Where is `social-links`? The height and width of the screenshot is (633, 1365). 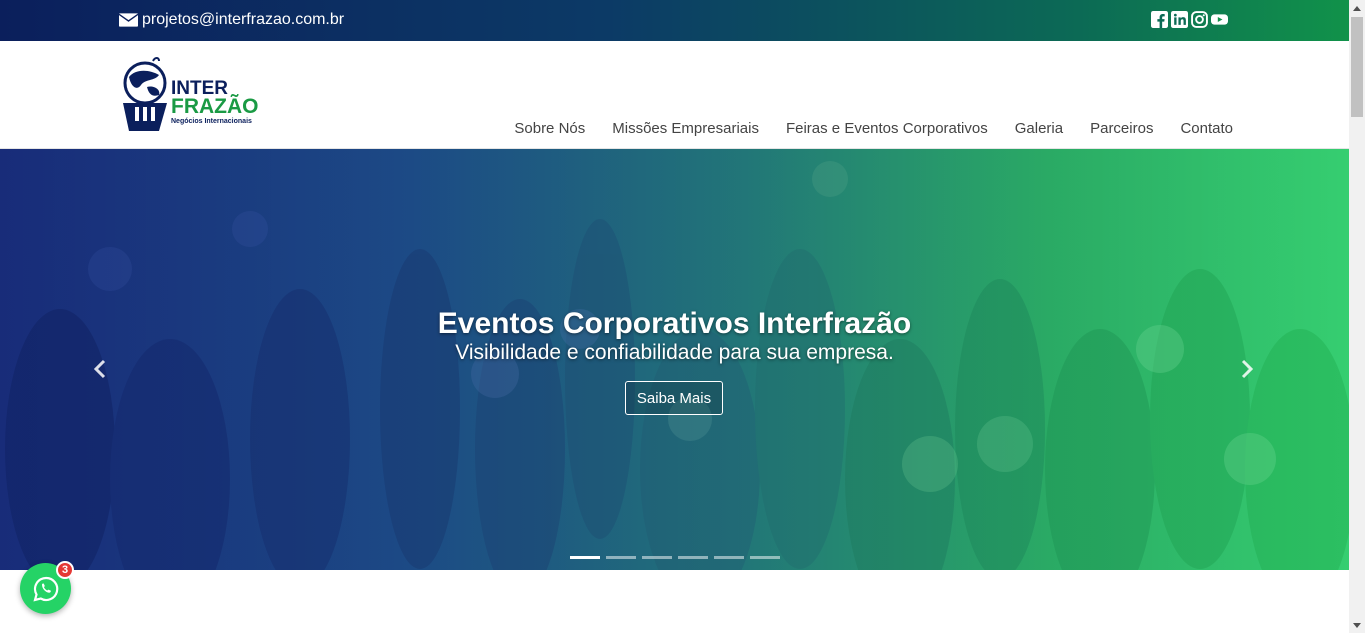
social-links is located at coordinates (1189, 19).